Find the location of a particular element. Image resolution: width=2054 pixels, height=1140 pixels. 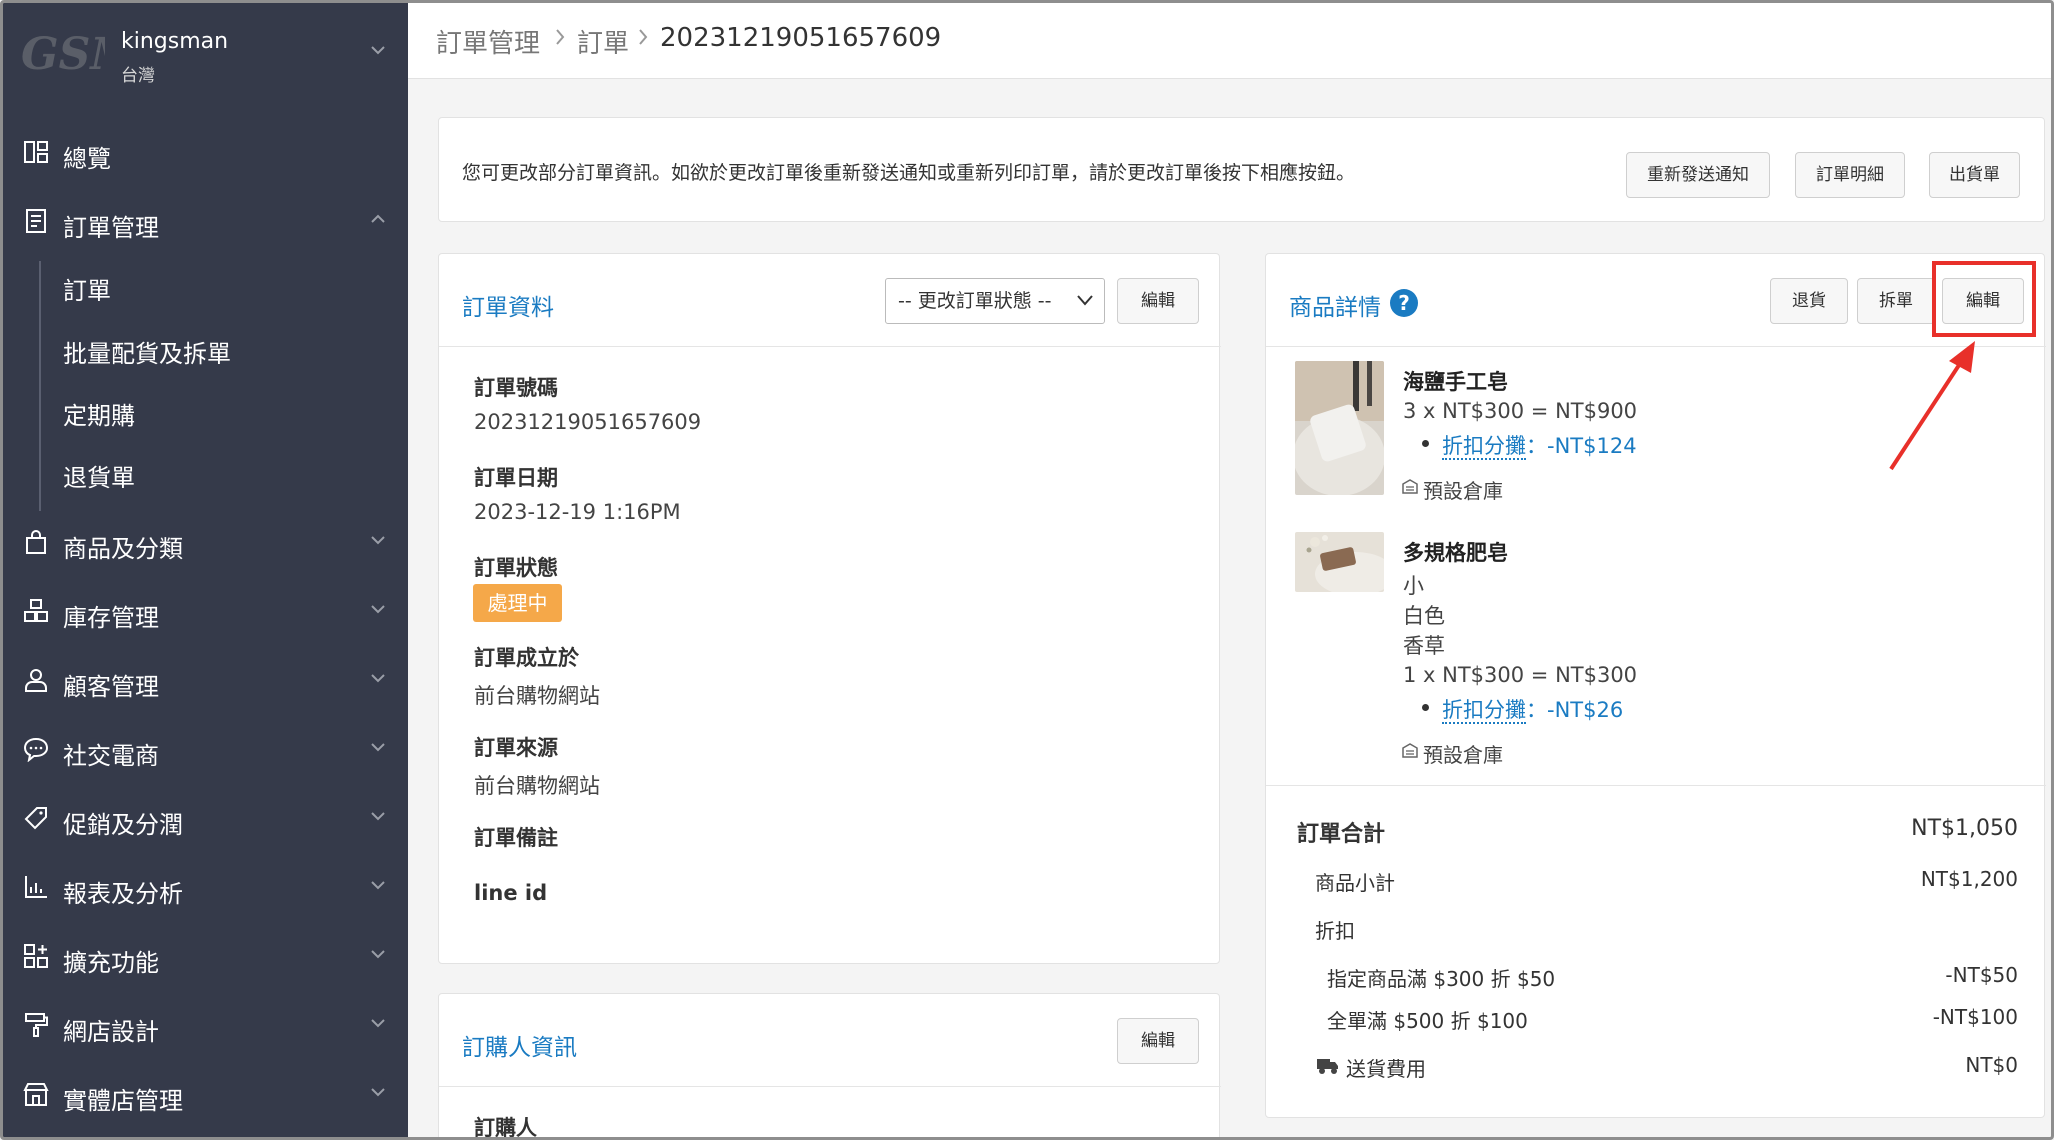

breadcrumb-order-management: 訂單管理 is located at coordinates (488, 41).